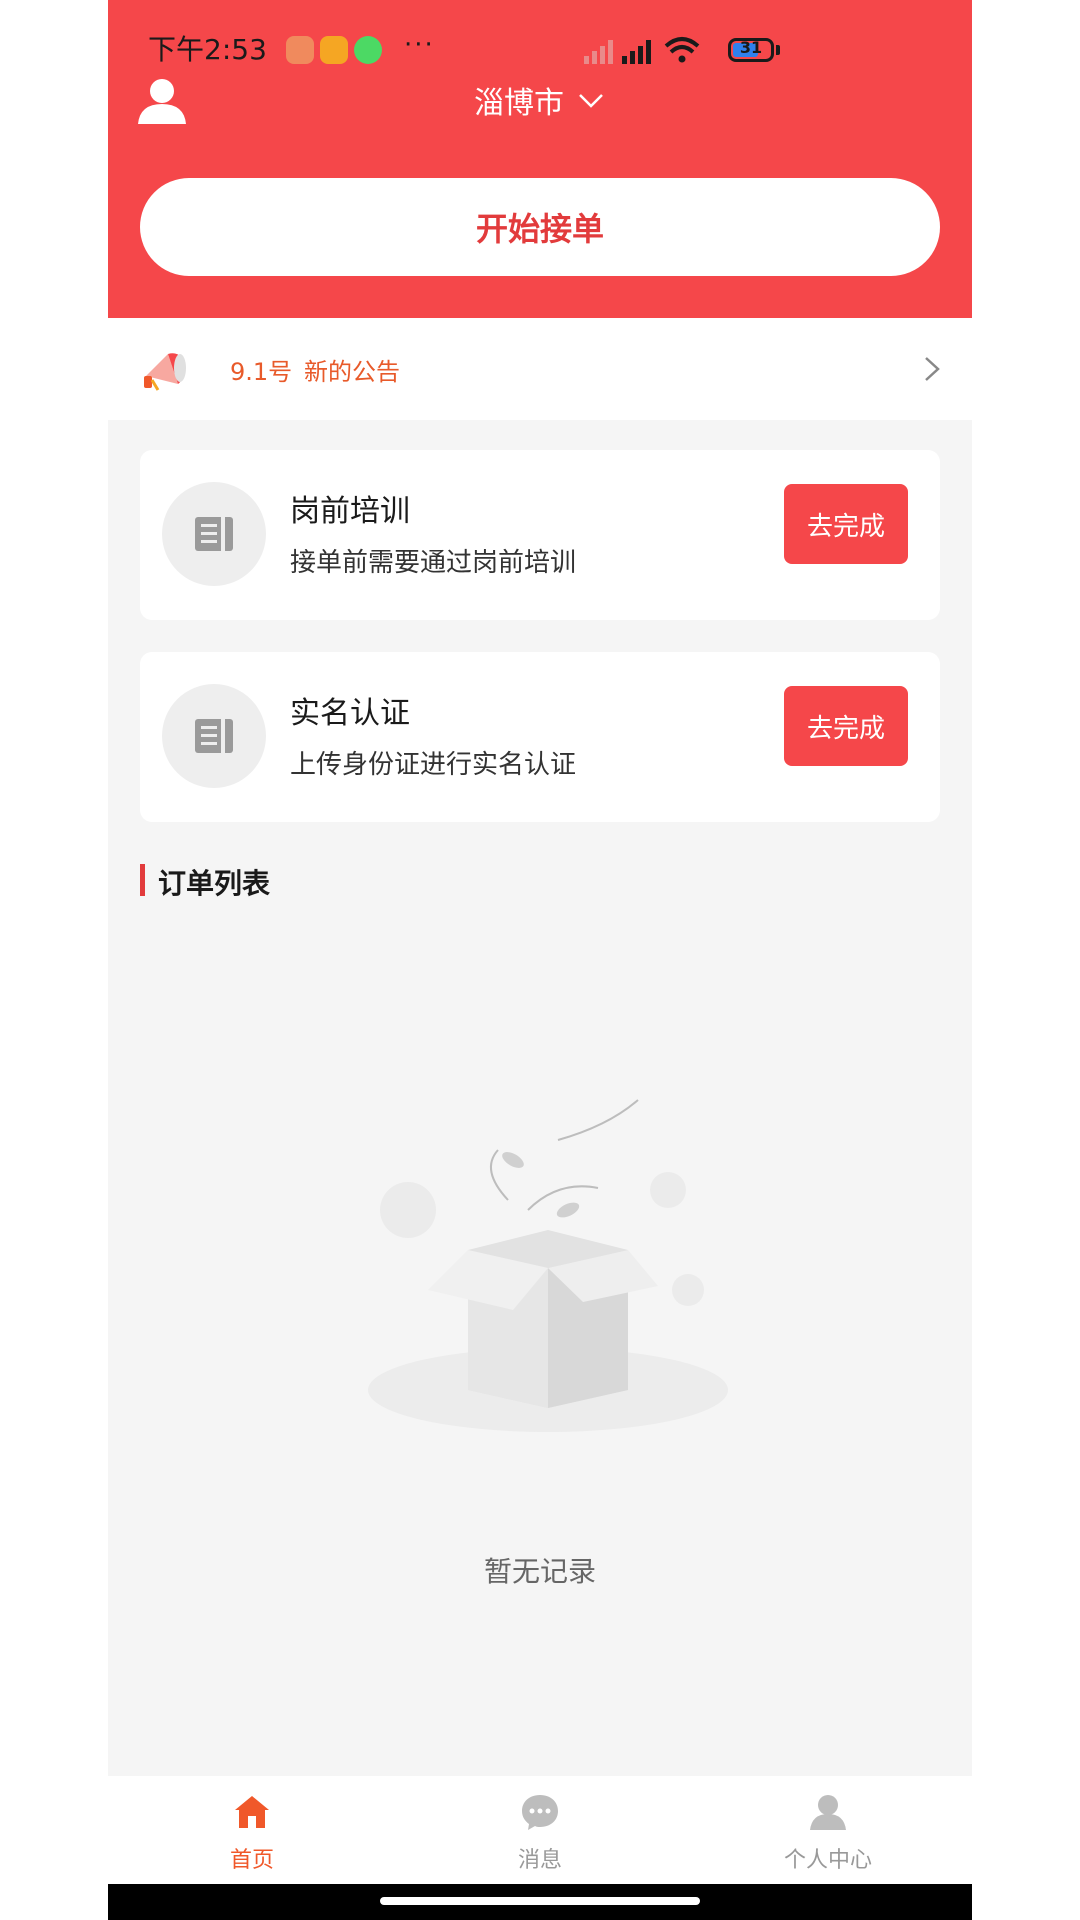  I want to click on complete-verification-button: 去完成, so click(846, 726).